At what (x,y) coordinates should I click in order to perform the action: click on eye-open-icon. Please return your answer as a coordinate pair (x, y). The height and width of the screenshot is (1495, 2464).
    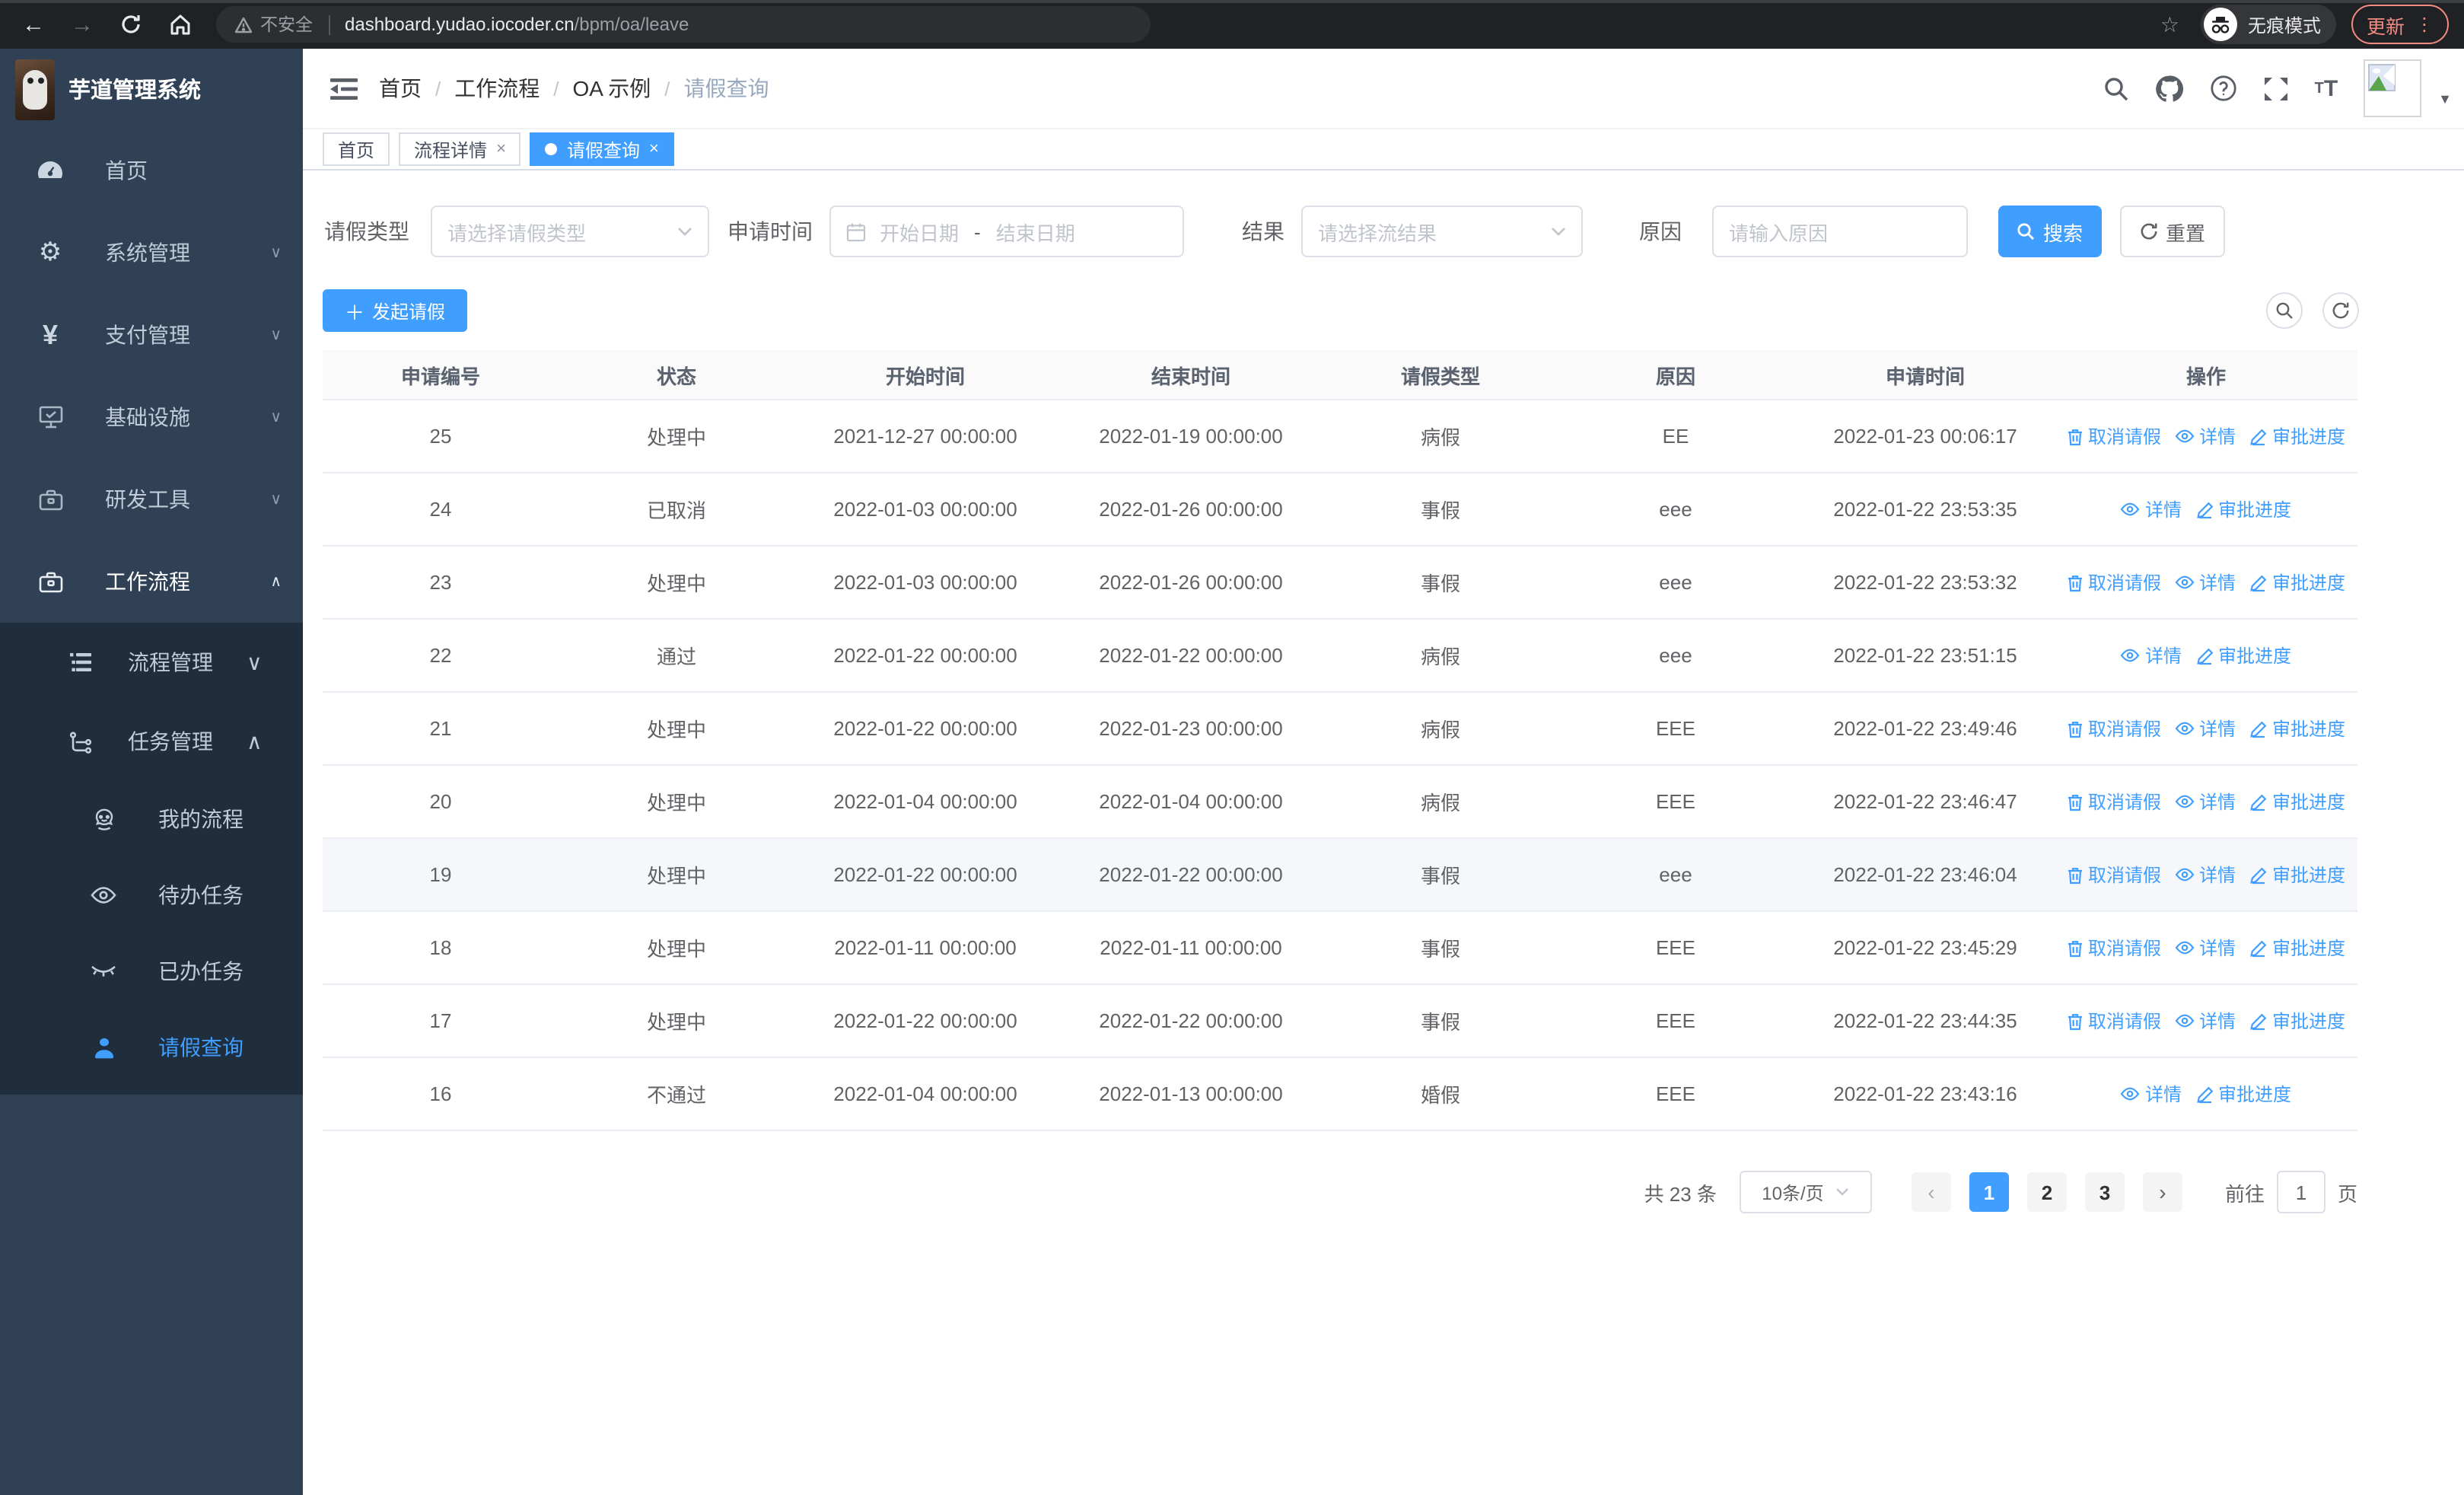
    Looking at the image, I should click on (103, 895).